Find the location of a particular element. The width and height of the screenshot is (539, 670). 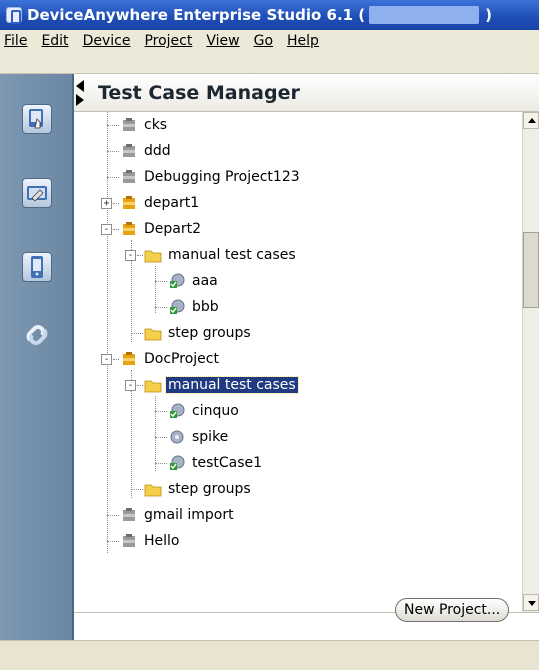

tree-node-hello: Hello is located at coordinates (151, 541).